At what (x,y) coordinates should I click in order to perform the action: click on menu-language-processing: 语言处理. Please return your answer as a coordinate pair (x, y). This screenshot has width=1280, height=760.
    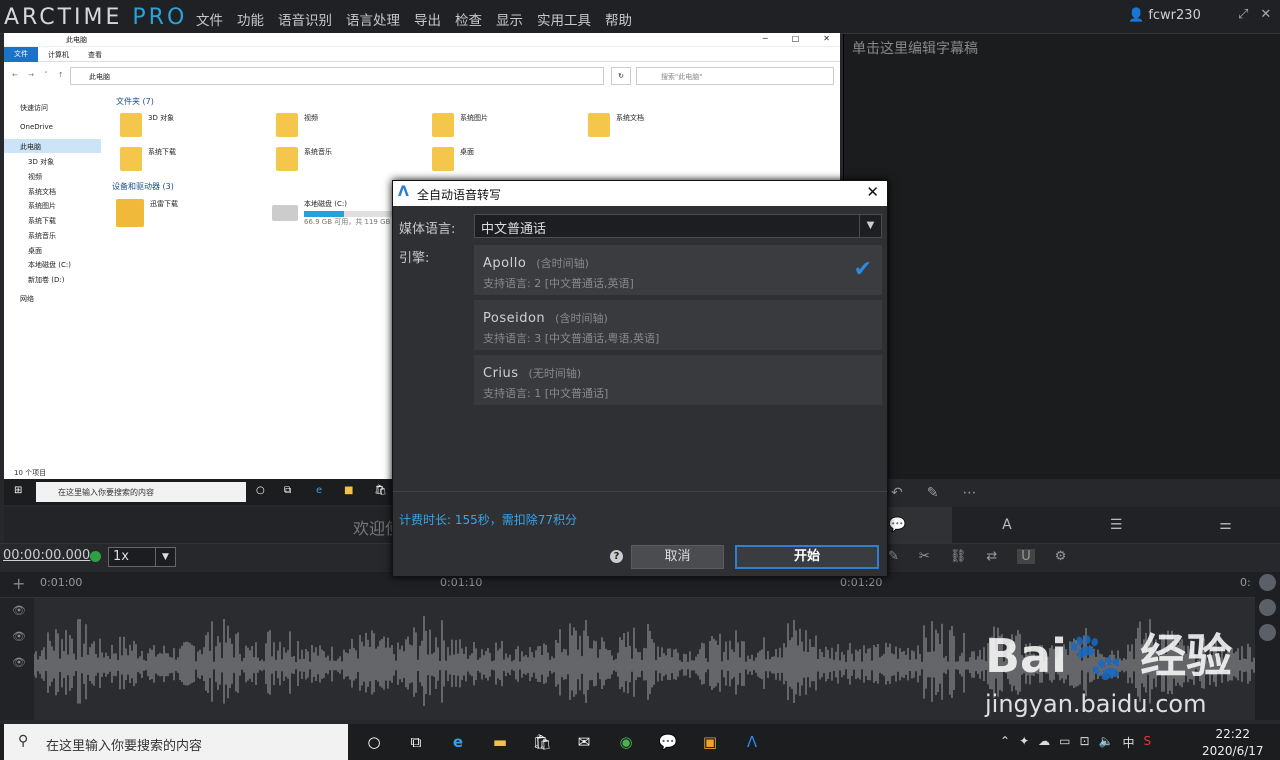
    Looking at the image, I should click on (373, 19).